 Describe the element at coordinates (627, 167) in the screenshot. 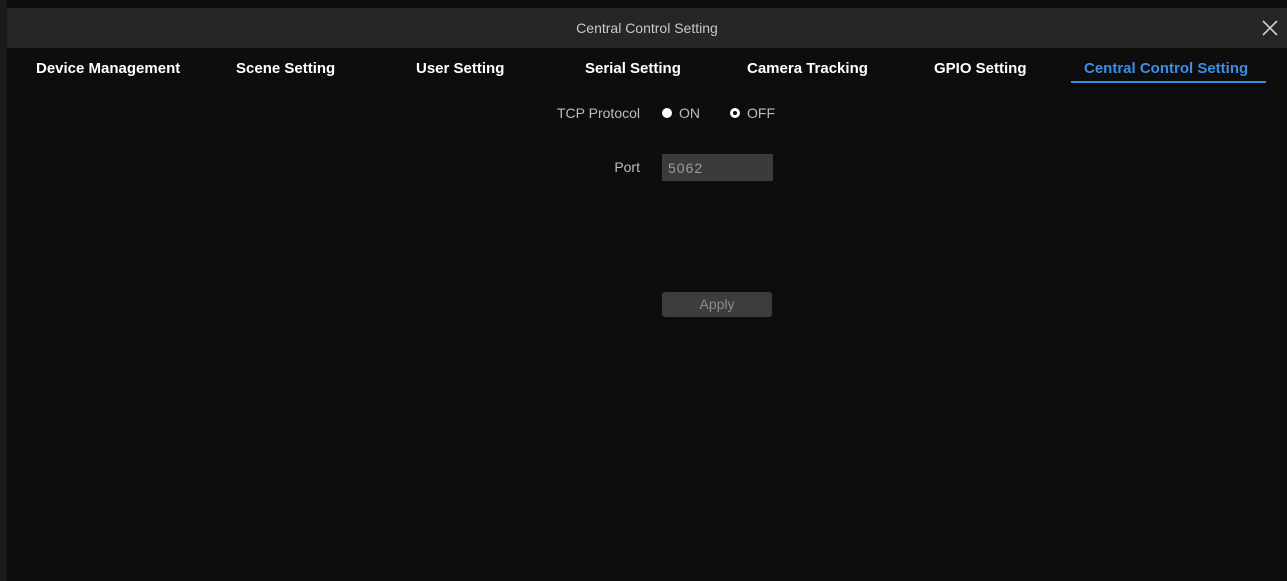

I see `port-label: Port` at that location.